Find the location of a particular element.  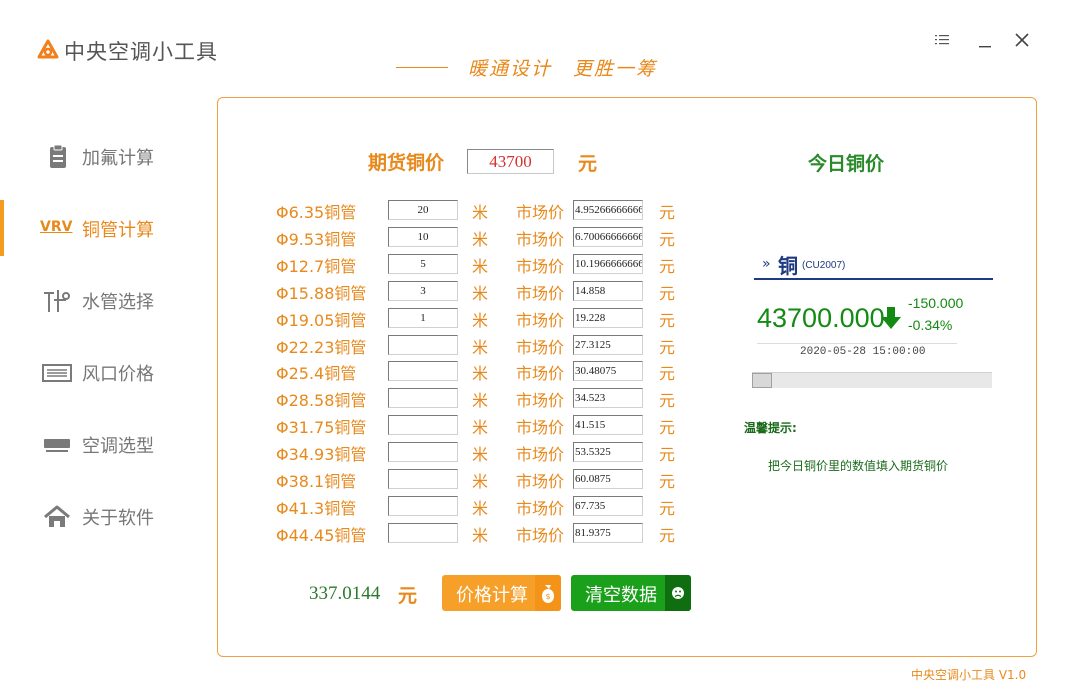

pipe-row: Φ28.58铜管 米 市场价 34.523 元 is located at coordinates (486, 398).